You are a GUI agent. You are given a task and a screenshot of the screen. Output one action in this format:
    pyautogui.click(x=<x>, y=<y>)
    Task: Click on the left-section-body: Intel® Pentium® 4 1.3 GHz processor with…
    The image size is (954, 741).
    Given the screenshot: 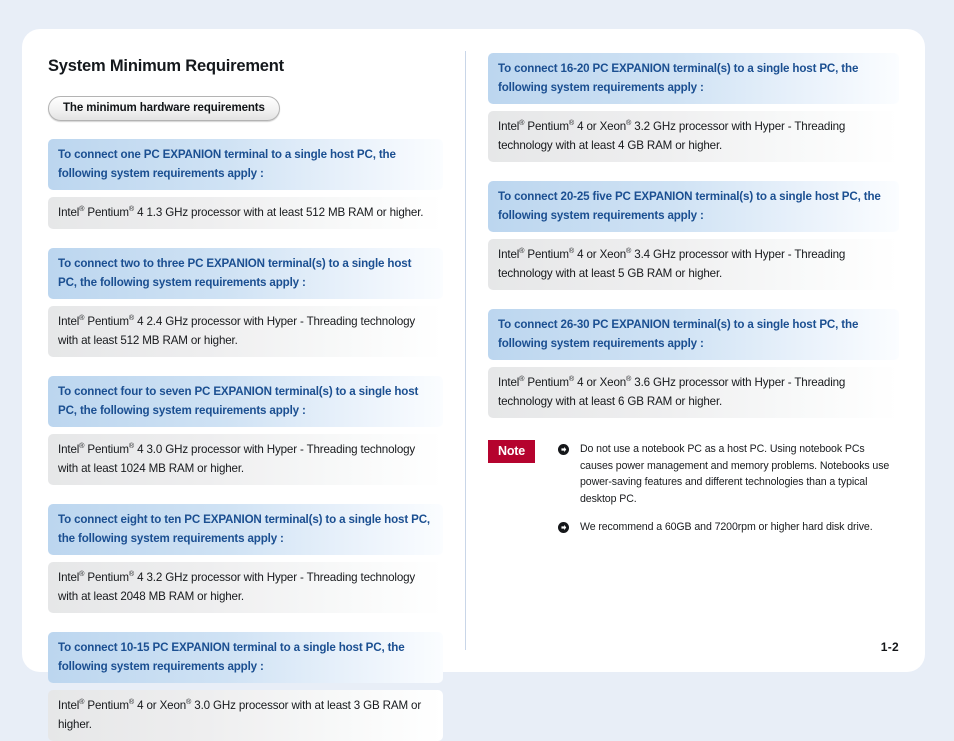 What is the action you would take?
    pyautogui.click(x=245, y=213)
    